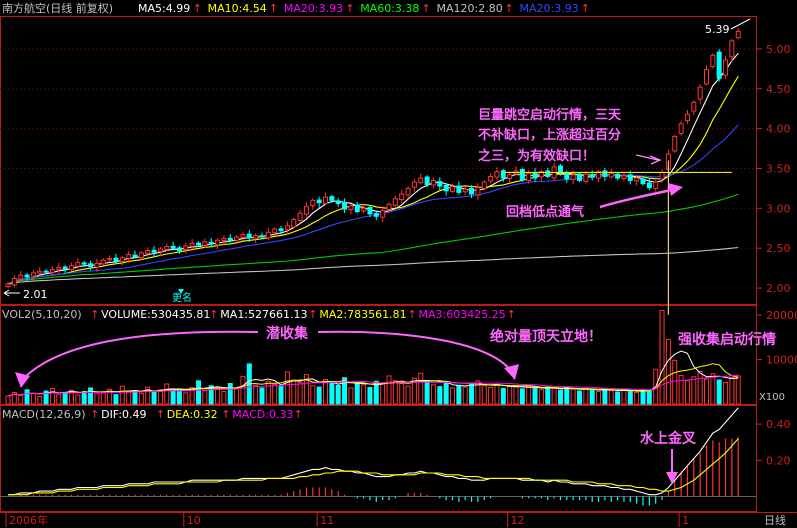  What do you see at coordinates (518, 520) in the screenshot?
I see `x-tick-label: 12` at bounding box center [518, 520].